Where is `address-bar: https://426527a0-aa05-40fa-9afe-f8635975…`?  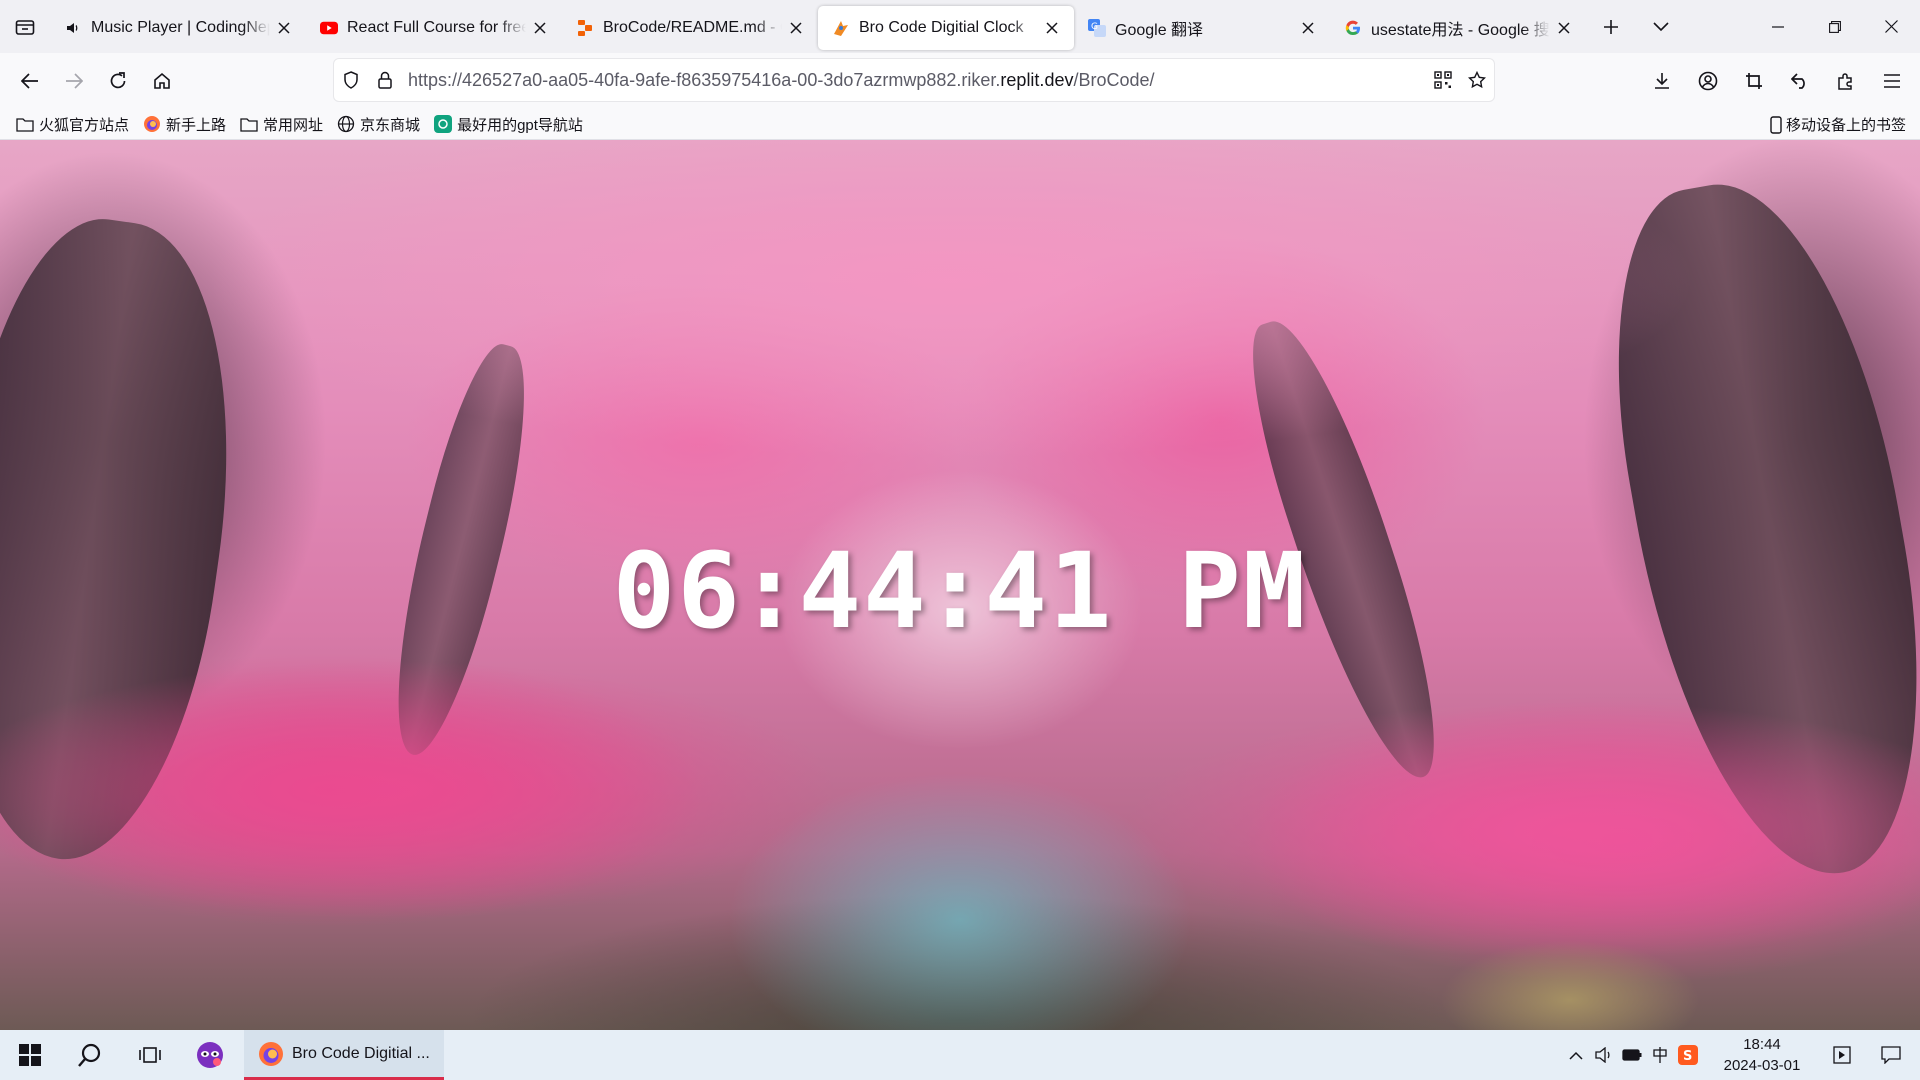 address-bar: https://426527a0-aa05-40fa-9afe-f8635975… is located at coordinates (914, 80).